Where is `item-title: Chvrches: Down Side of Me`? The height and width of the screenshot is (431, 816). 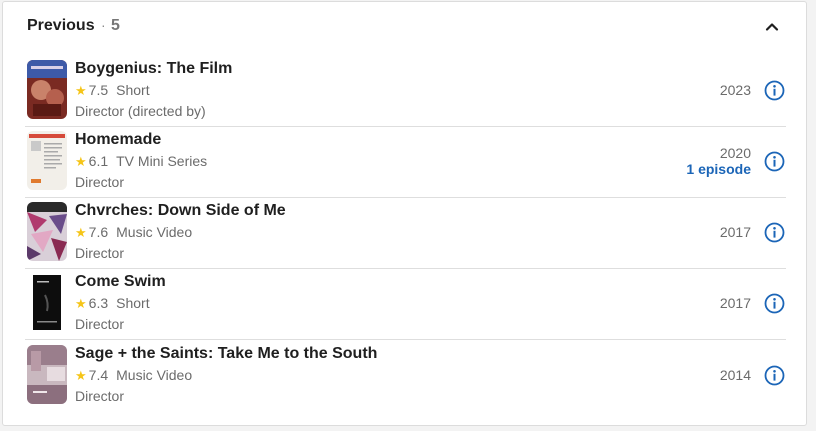
item-title: Chvrches: Down Side of Me is located at coordinates (180, 211).